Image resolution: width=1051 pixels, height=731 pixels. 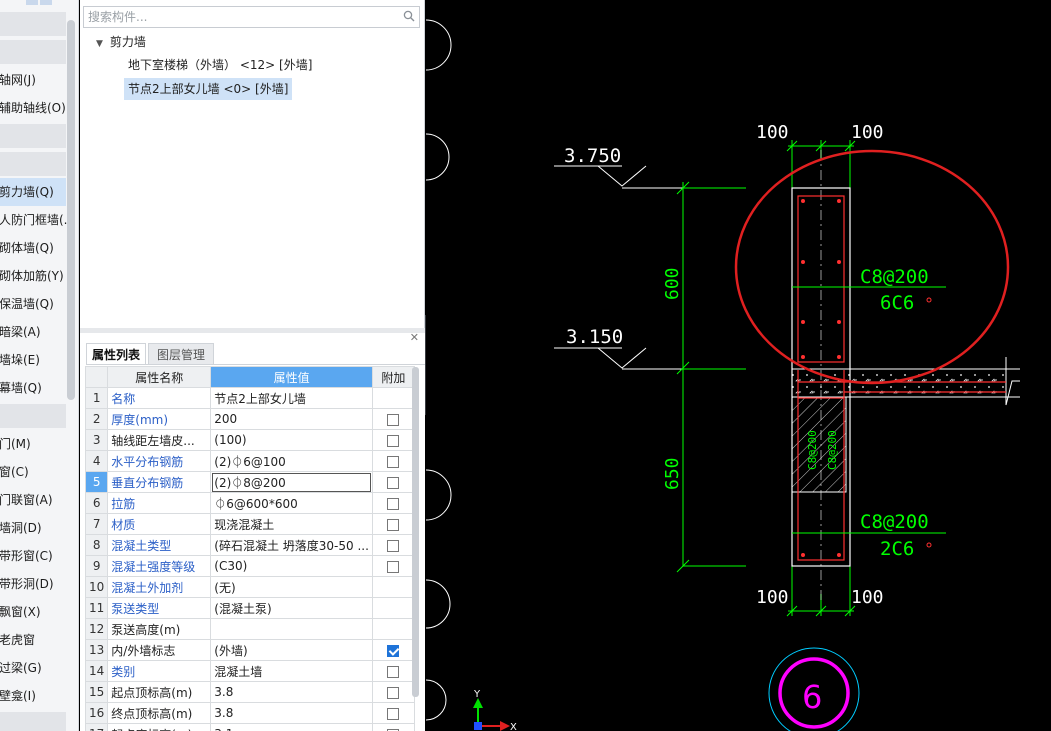 What do you see at coordinates (208, 89) in the screenshot?
I see `tree-item-parapet-wall: 节点2上部女儿墙 <0> [外墙]` at bounding box center [208, 89].